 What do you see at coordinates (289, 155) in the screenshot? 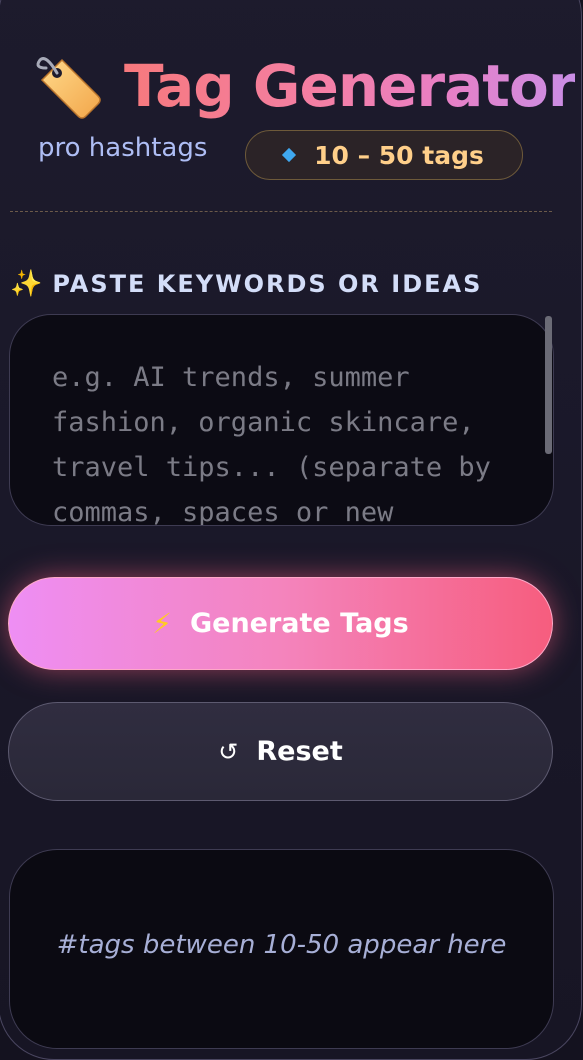
I see `diamond-icon` at bounding box center [289, 155].